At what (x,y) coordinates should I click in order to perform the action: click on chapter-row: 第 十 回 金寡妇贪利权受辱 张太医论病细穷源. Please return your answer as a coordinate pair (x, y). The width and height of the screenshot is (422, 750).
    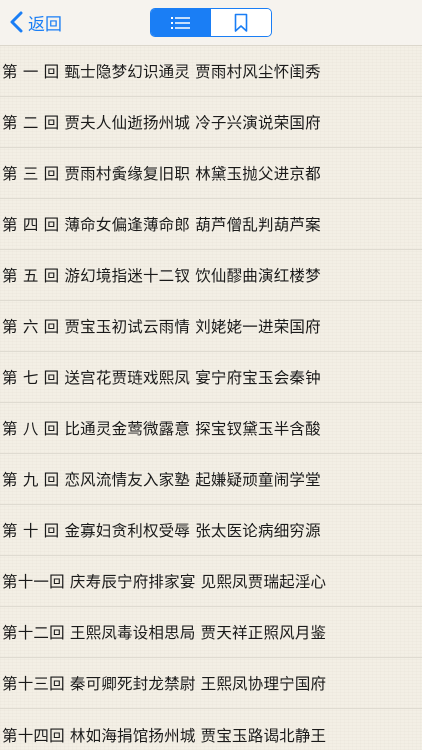
    Looking at the image, I should click on (211, 530).